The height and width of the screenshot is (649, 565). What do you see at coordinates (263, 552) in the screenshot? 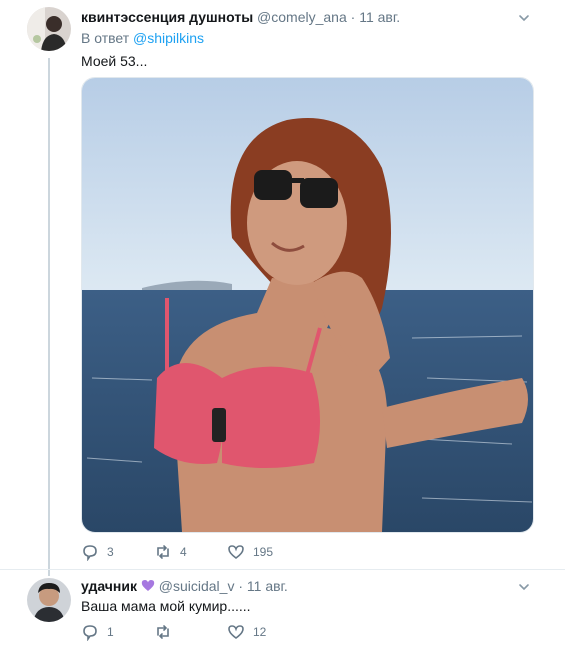
I see `like-count: 195` at bounding box center [263, 552].